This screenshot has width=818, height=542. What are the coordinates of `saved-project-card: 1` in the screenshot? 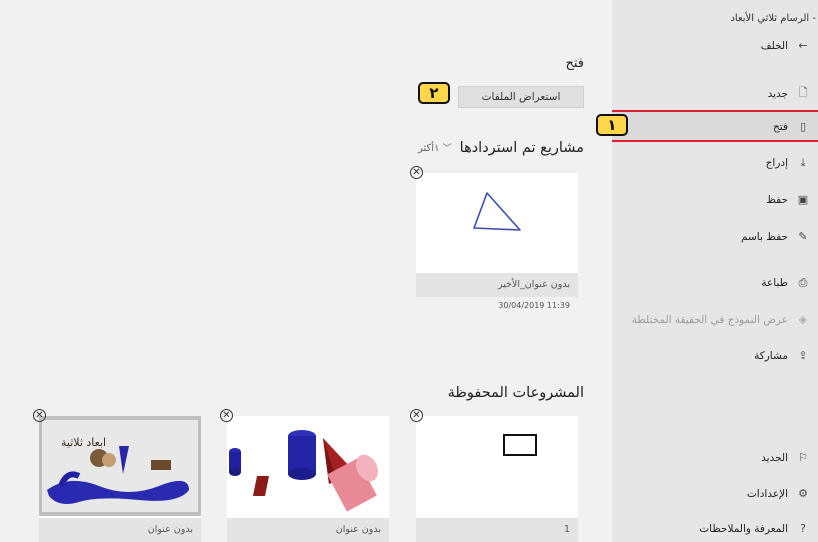 It's located at (497, 479).